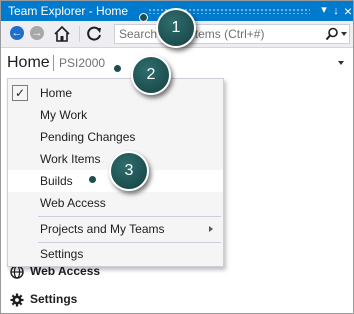 Image resolution: width=354 pixels, height=314 pixels. I want to click on header-divider, so click(53, 63).